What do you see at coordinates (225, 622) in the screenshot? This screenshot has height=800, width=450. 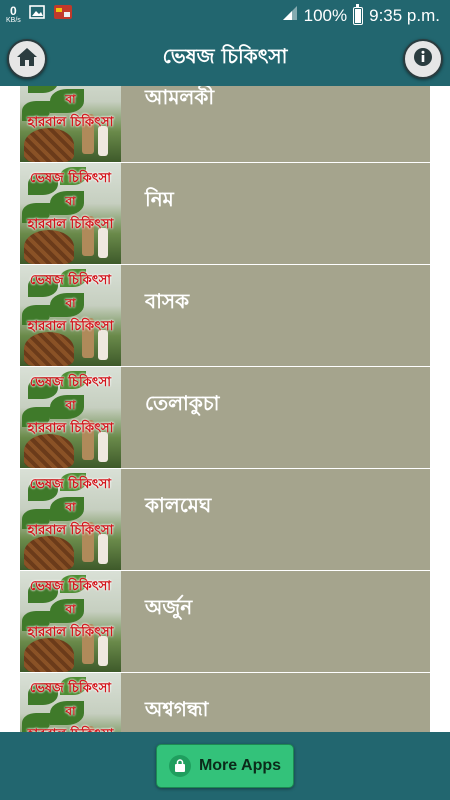 I see `list-item: ভেষজ চিকিৎসা বা হারবাল চিকিৎসা অর্জুন` at bounding box center [225, 622].